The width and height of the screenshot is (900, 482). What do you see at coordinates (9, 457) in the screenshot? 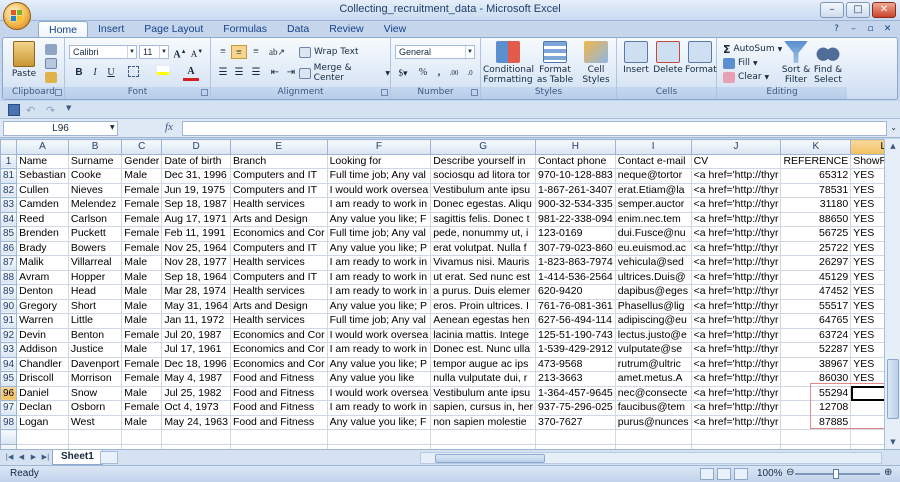
I see `first-sheet-icon: |◀` at bounding box center [9, 457].